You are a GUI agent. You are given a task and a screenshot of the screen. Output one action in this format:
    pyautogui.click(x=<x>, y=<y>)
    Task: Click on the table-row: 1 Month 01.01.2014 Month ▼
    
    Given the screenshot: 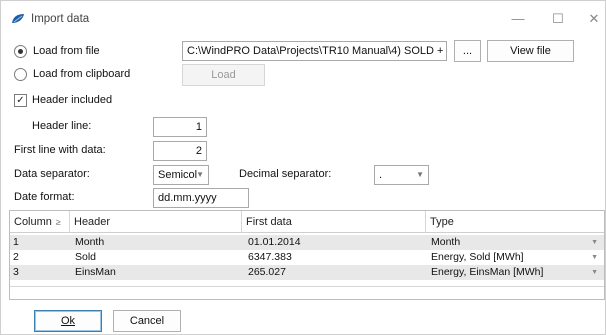 What is the action you would take?
    pyautogui.click(x=307, y=242)
    